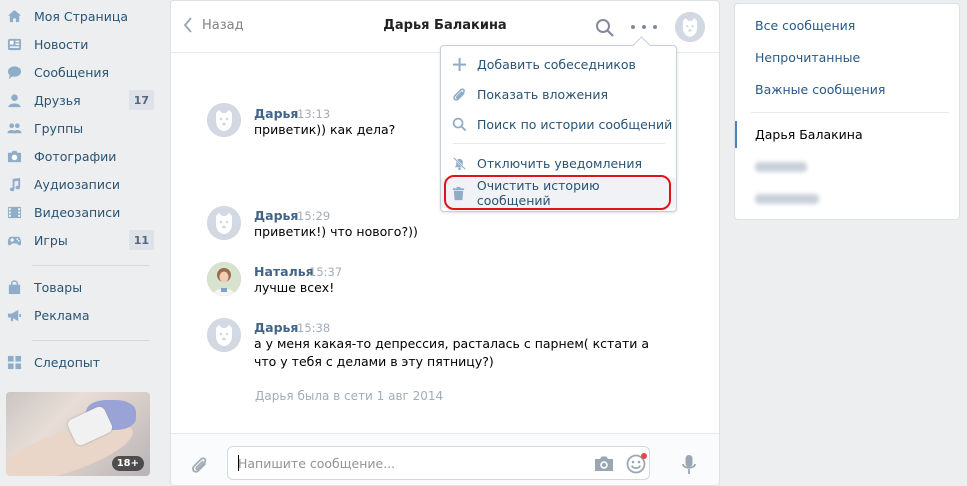 The height and width of the screenshot is (486, 967). Describe the element at coordinates (636, 463) in the screenshot. I see `emoji-icon` at that location.